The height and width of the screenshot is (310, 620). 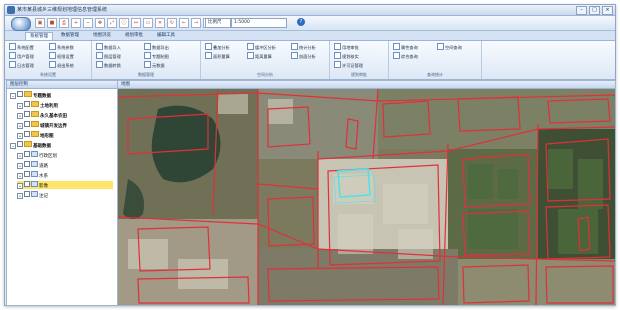 I want to click on tree-item: + 永久基本农田, so click(x=42, y=115).